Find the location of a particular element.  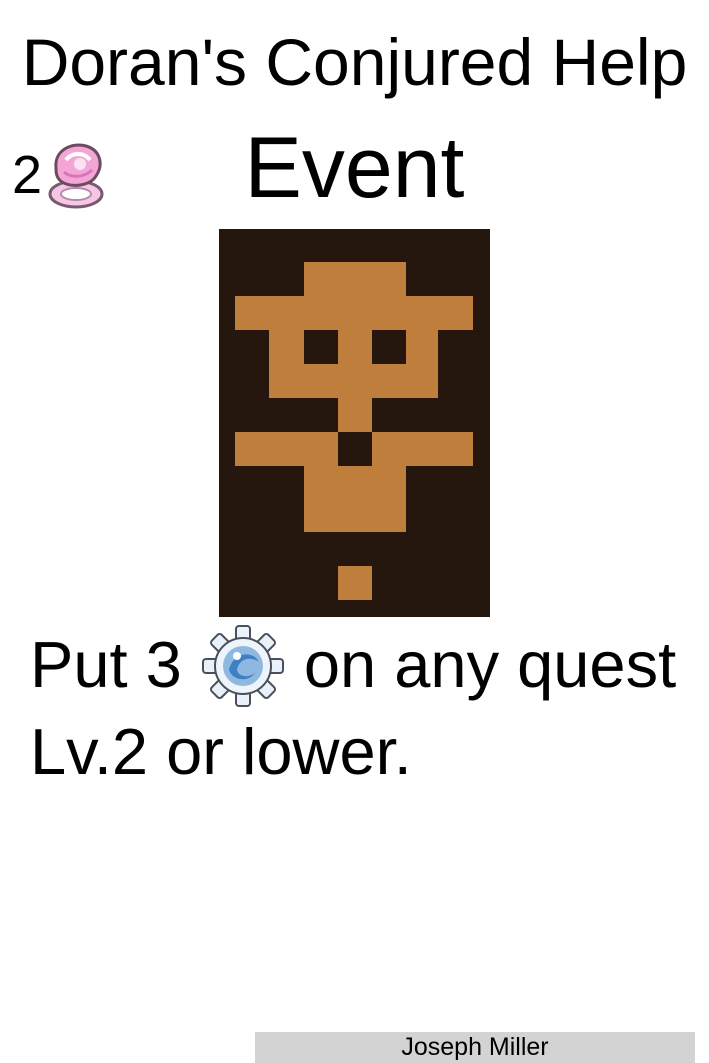

card-text-part-2: on any quest is located at coordinates (490, 664).